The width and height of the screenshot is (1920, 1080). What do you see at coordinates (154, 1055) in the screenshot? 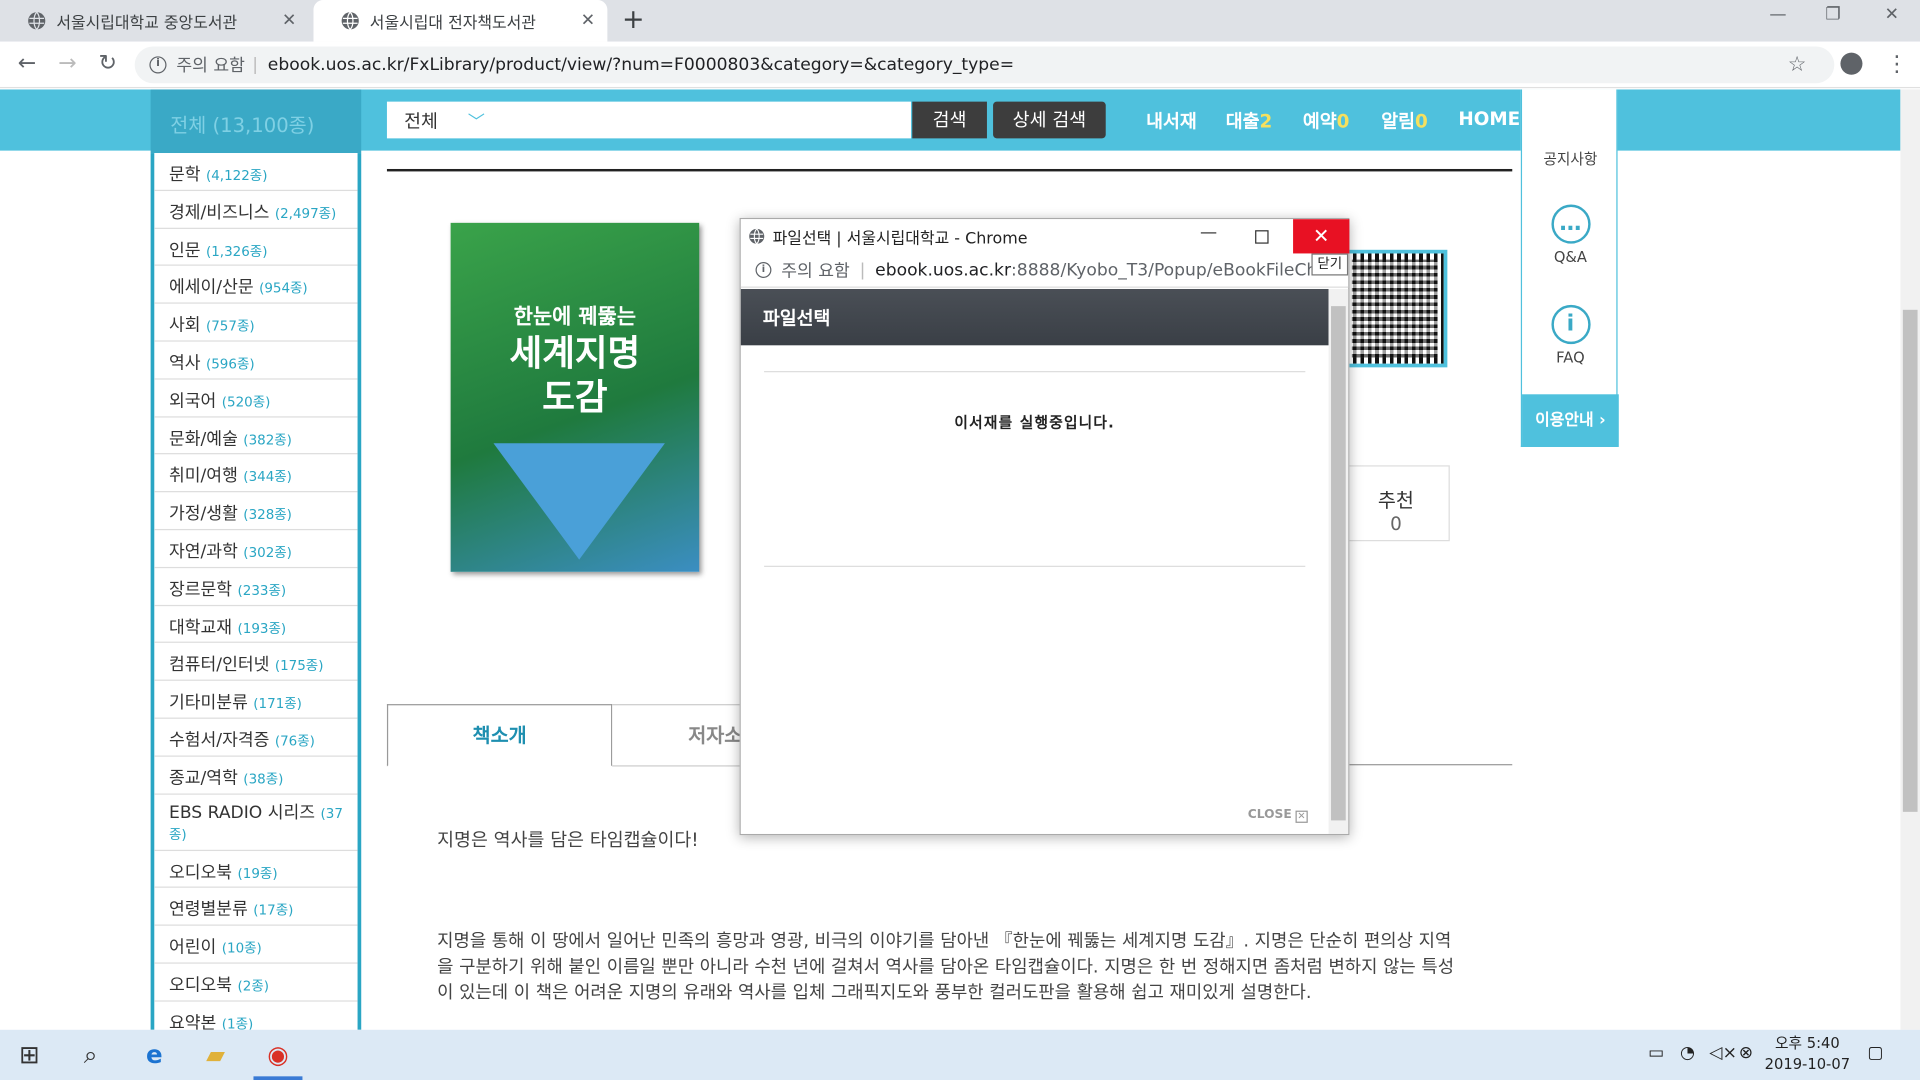
I see `edge-icon: e` at bounding box center [154, 1055].